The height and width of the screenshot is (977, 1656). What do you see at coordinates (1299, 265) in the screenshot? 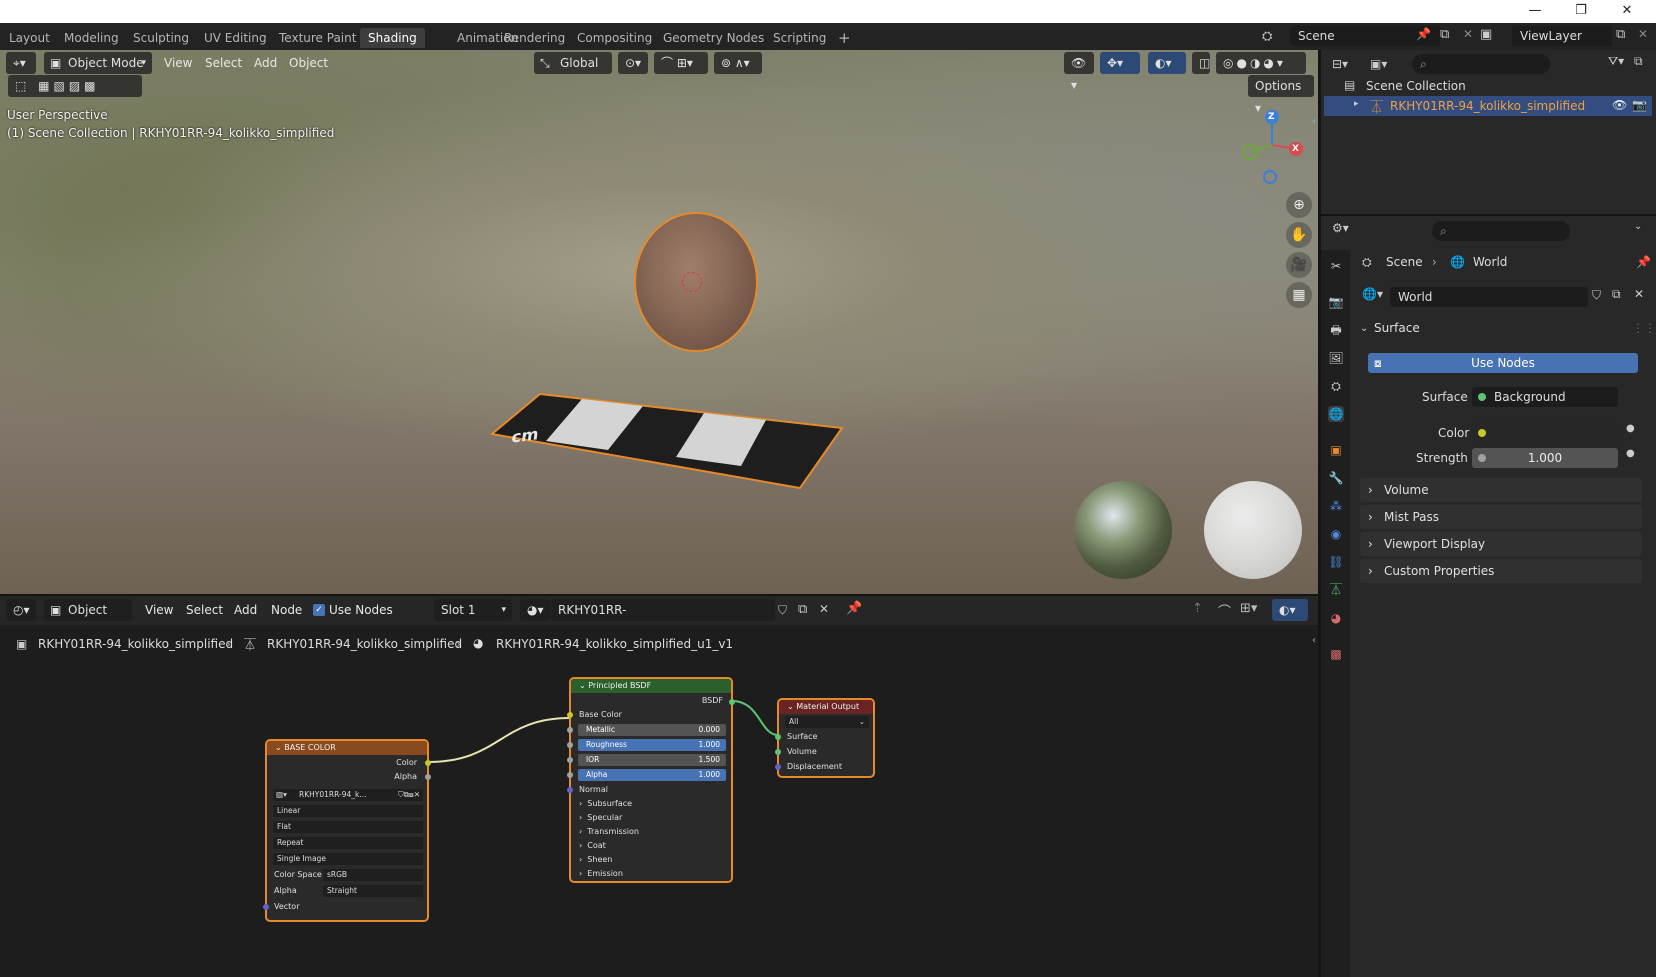
I see `camera-view-icon: 🎥` at bounding box center [1299, 265].